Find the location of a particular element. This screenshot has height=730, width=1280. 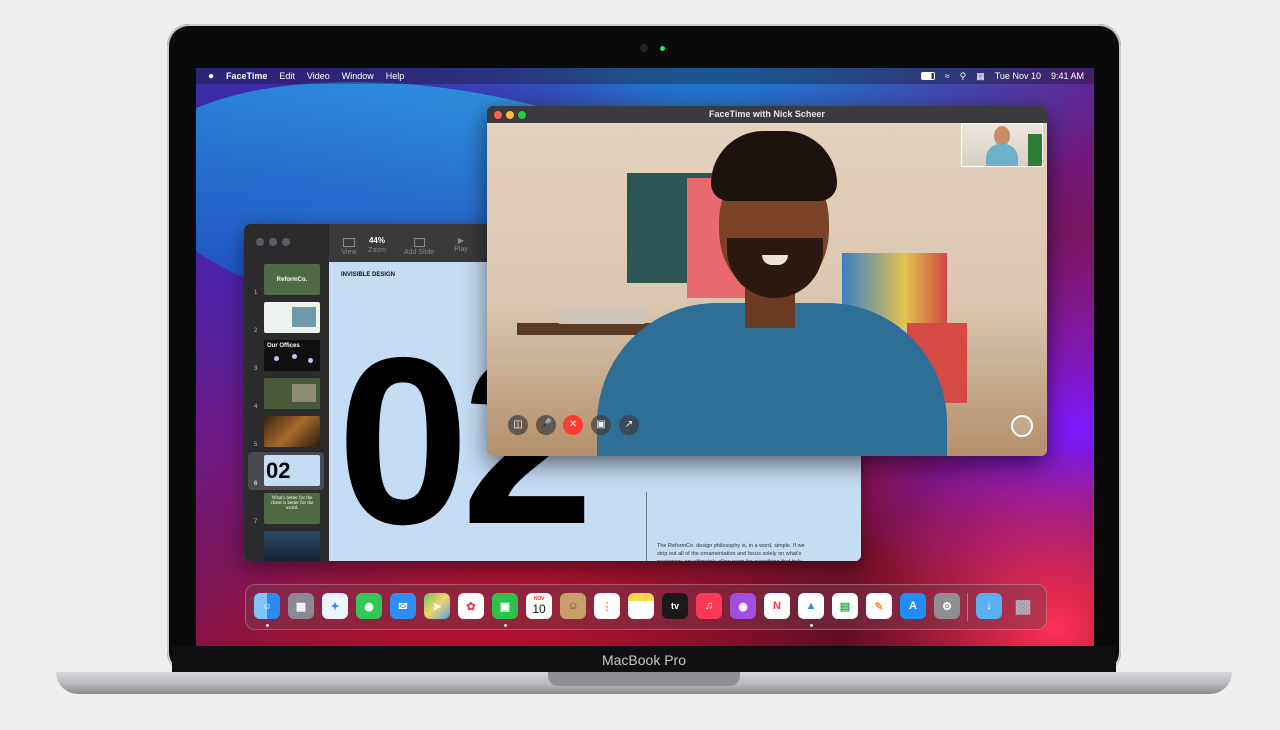

person-hair is located at coordinates (774, 166).